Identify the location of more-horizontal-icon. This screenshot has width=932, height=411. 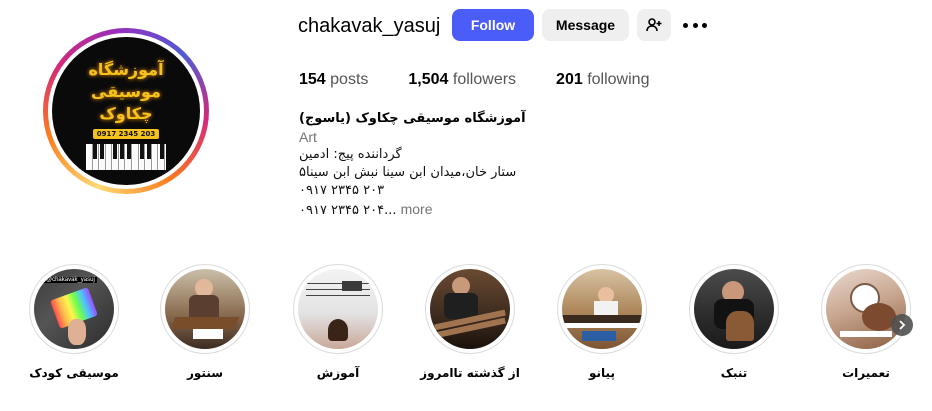
(695, 25).